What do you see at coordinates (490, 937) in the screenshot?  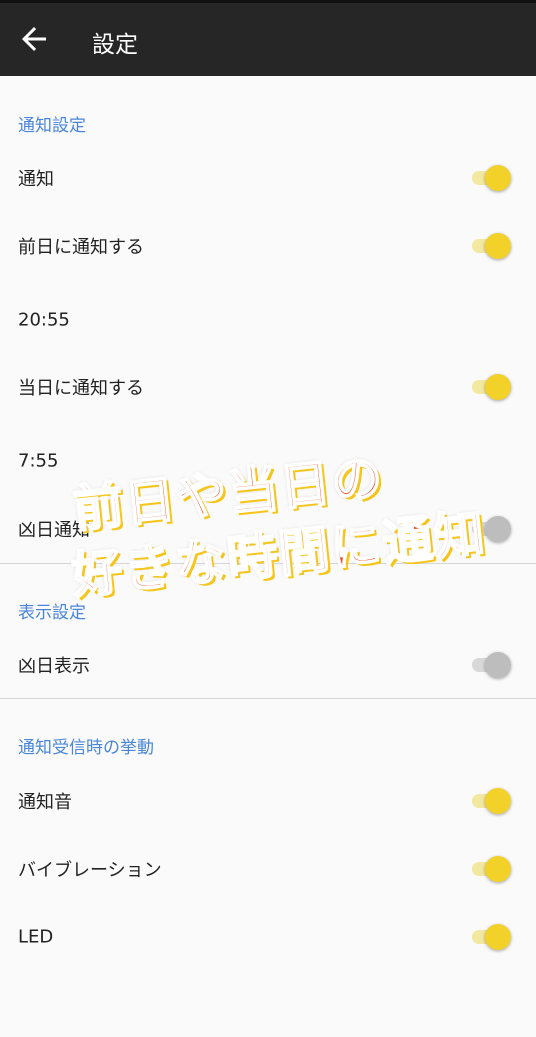 I see `led-toggle` at bounding box center [490, 937].